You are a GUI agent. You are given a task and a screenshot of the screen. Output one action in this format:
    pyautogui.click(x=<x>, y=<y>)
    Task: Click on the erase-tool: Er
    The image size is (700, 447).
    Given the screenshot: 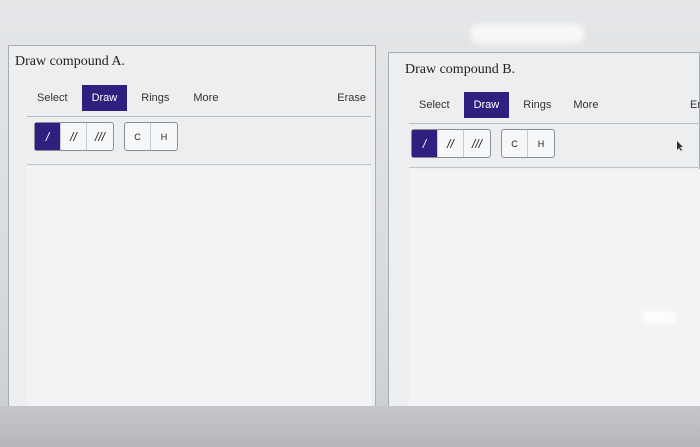 What is the action you would take?
    pyautogui.click(x=691, y=105)
    